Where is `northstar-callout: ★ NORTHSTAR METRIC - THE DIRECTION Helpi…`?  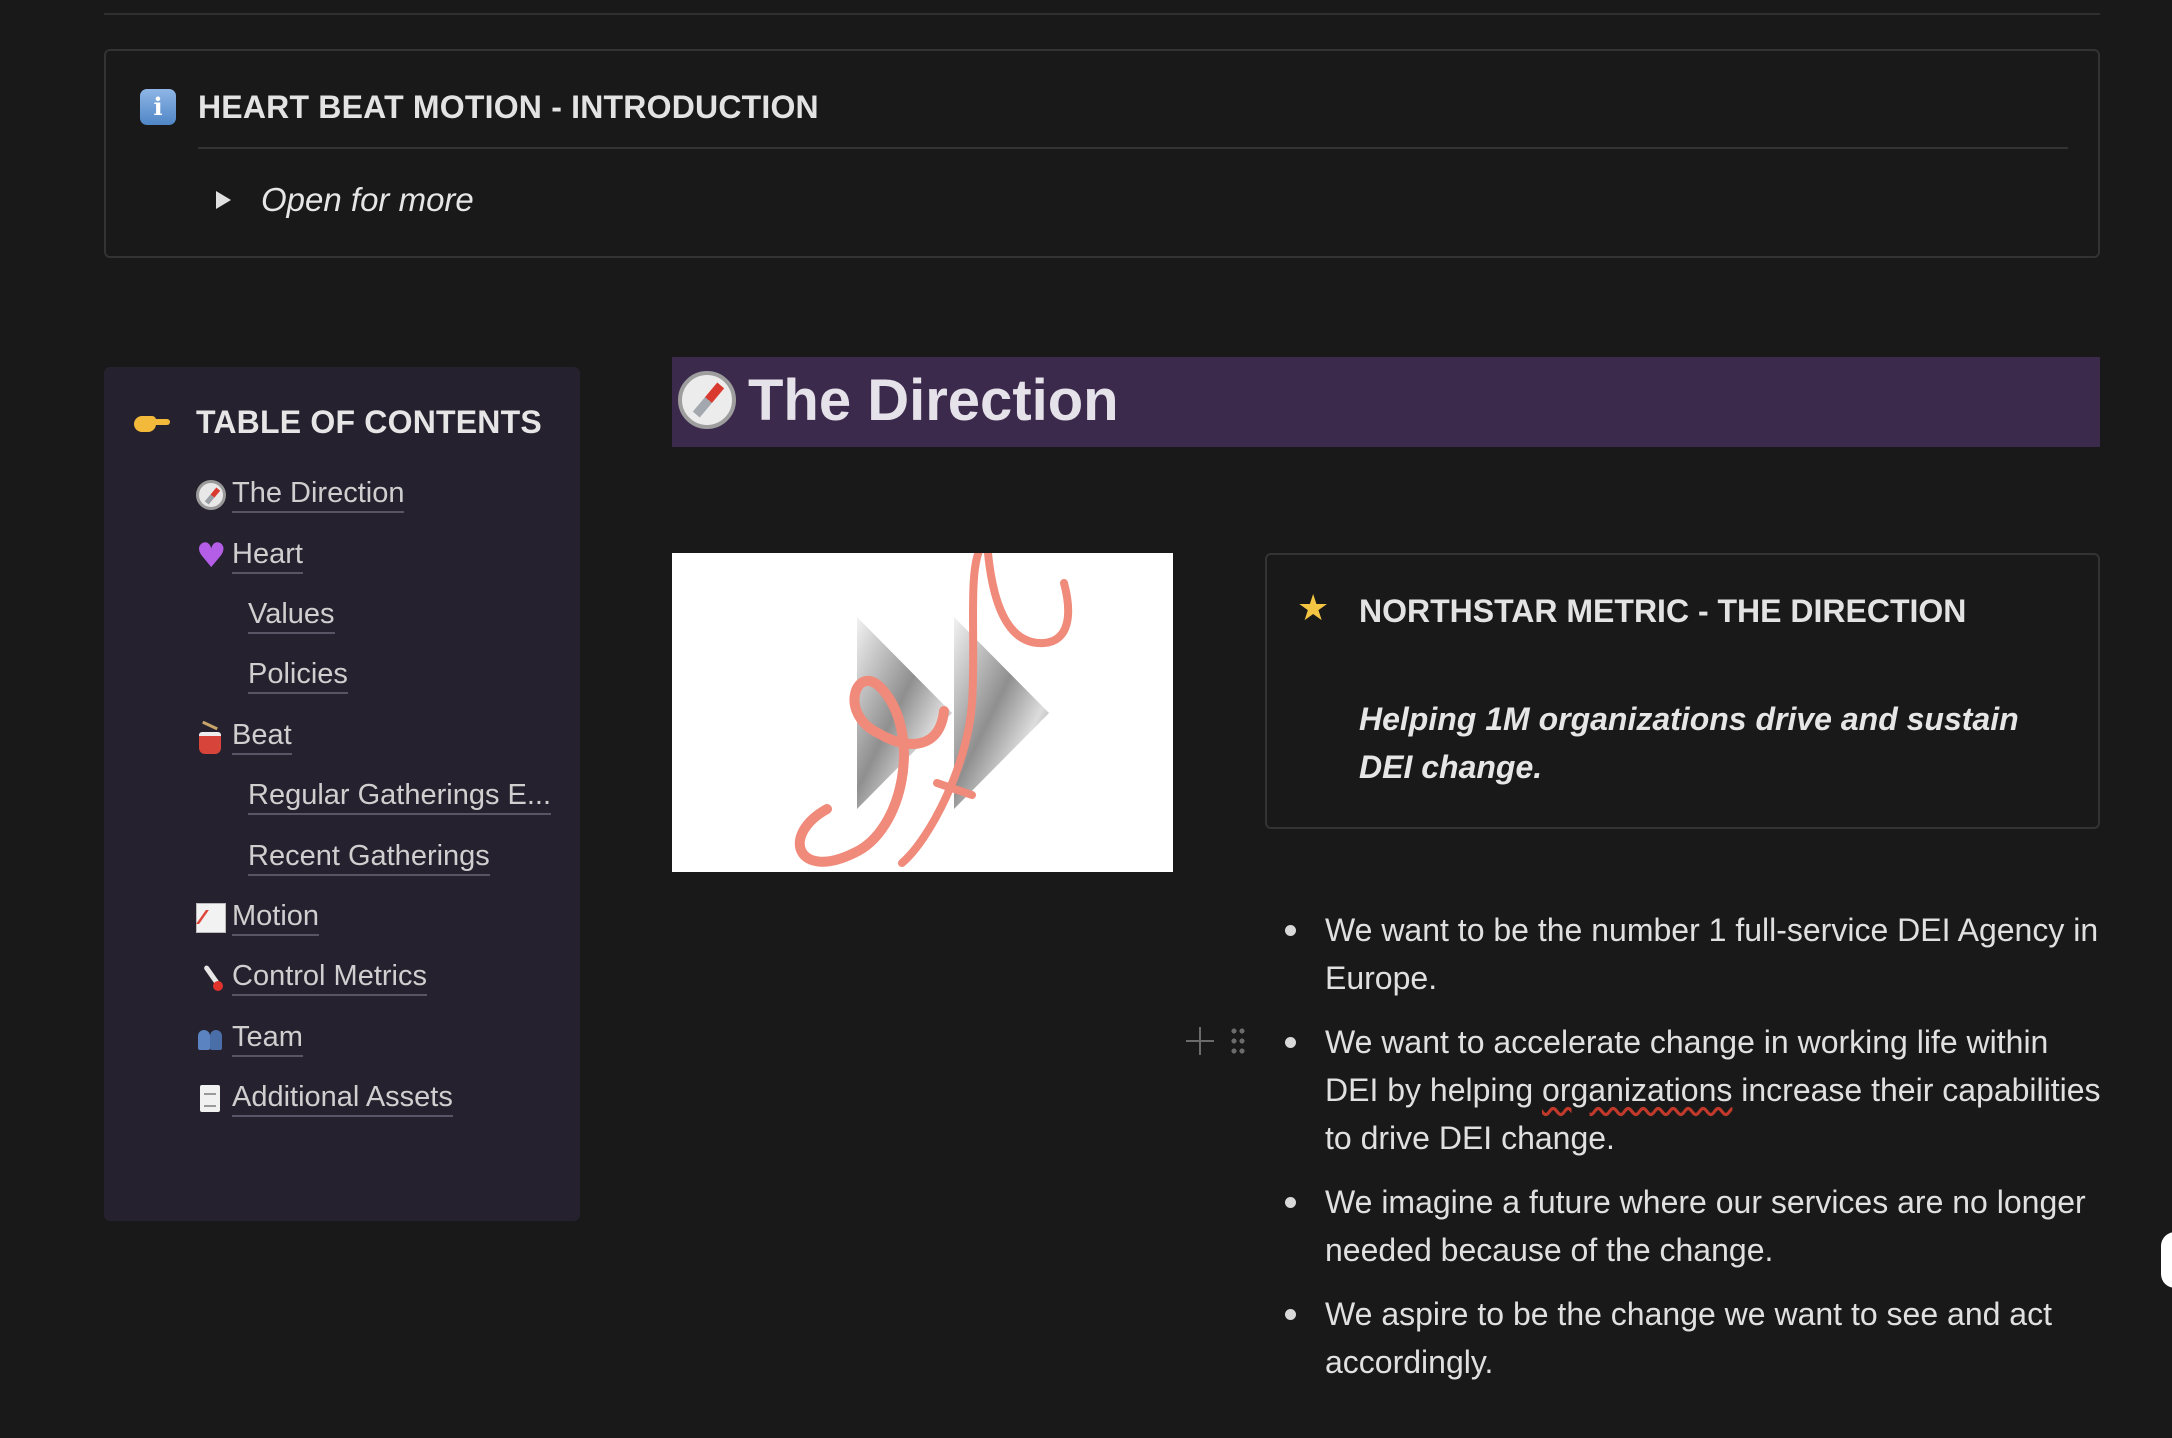 northstar-callout: ★ NORTHSTAR METRIC - THE DIRECTION Helpi… is located at coordinates (1682, 691).